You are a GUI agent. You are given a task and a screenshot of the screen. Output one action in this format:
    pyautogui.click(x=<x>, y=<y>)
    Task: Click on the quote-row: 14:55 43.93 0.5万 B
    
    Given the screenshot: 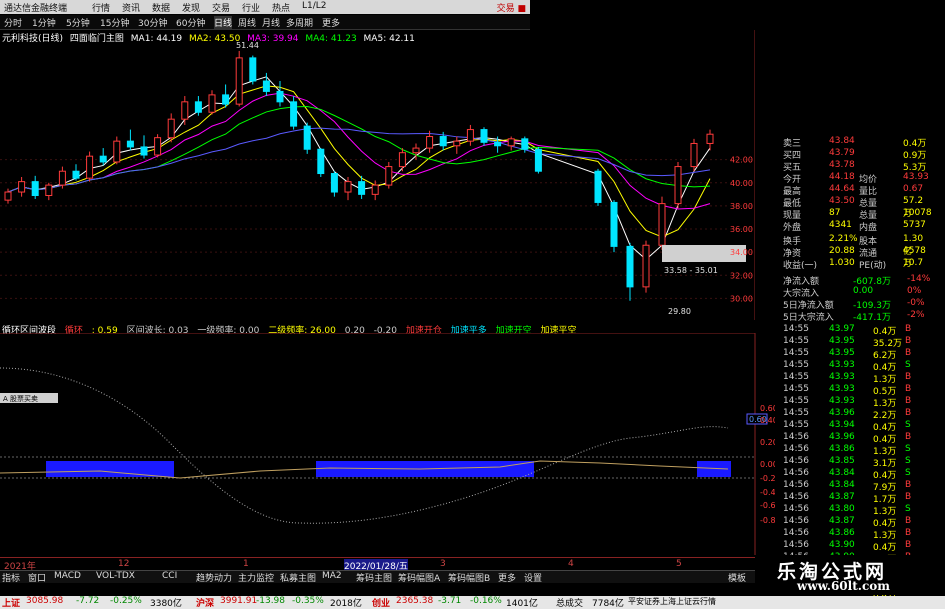 What is the action you would take?
    pyautogui.click(x=842, y=390)
    